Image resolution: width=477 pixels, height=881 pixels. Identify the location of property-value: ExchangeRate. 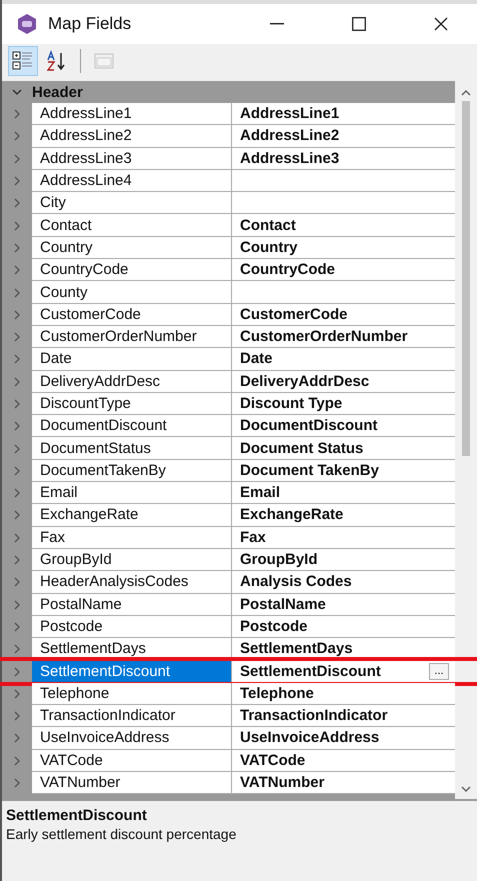
(343, 515).